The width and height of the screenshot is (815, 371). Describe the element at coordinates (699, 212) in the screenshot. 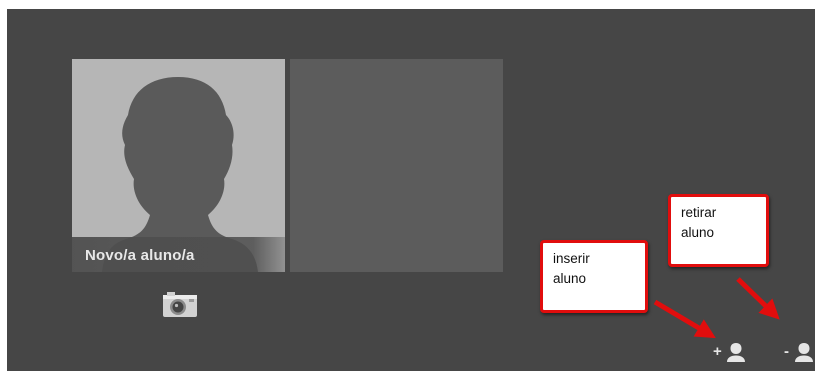

I see `remove-callout-line1: retirar` at that location.